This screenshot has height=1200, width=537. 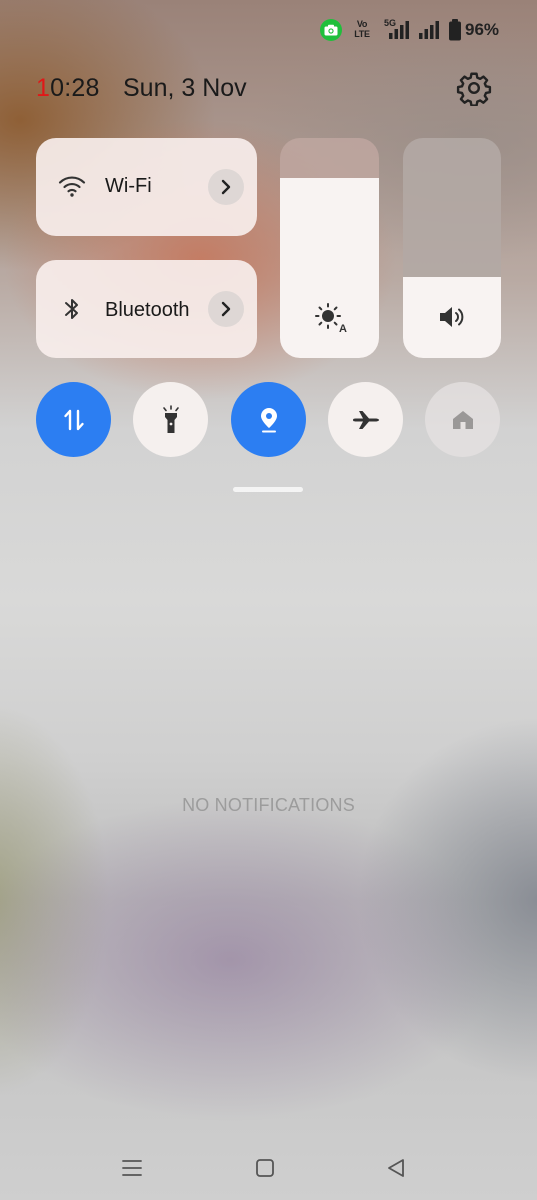 I want to click on airplane-icon, so click(x=365, y=419).